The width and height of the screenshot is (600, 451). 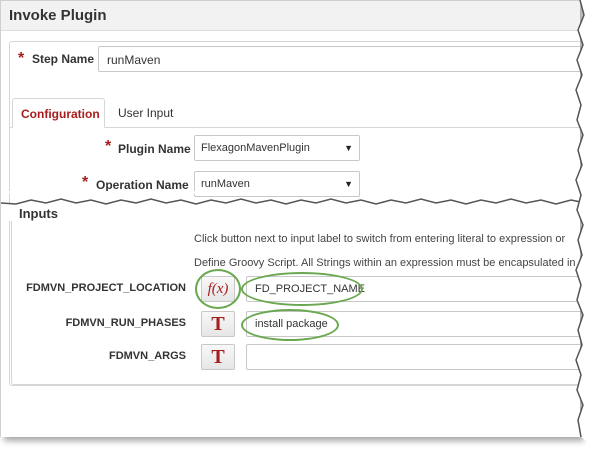 I want to click on plugin-name-select: FlexagonMavenPlugin ▼, so click(x=277, y=148).